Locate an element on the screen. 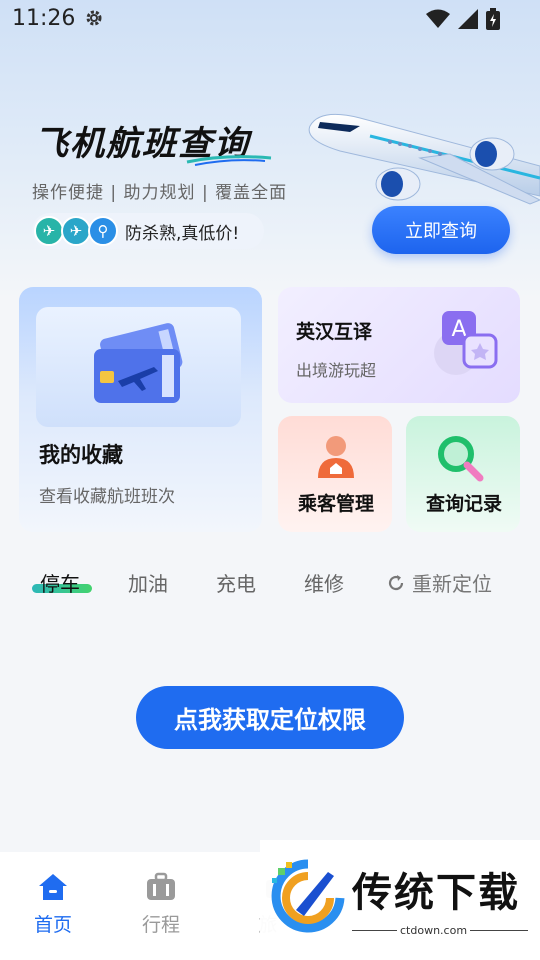 The image size is (540, 960). passenger-card: 乘客管理 is located at coordinates (335, 474).